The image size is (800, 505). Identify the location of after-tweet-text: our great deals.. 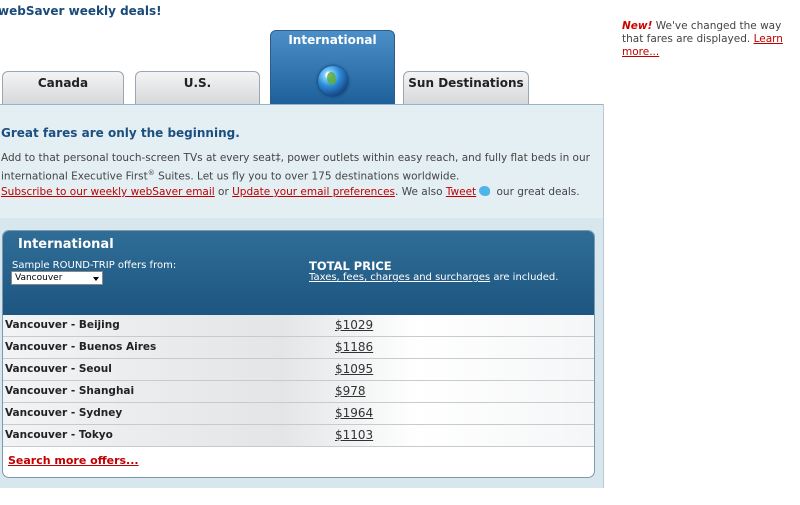
(536, 192).